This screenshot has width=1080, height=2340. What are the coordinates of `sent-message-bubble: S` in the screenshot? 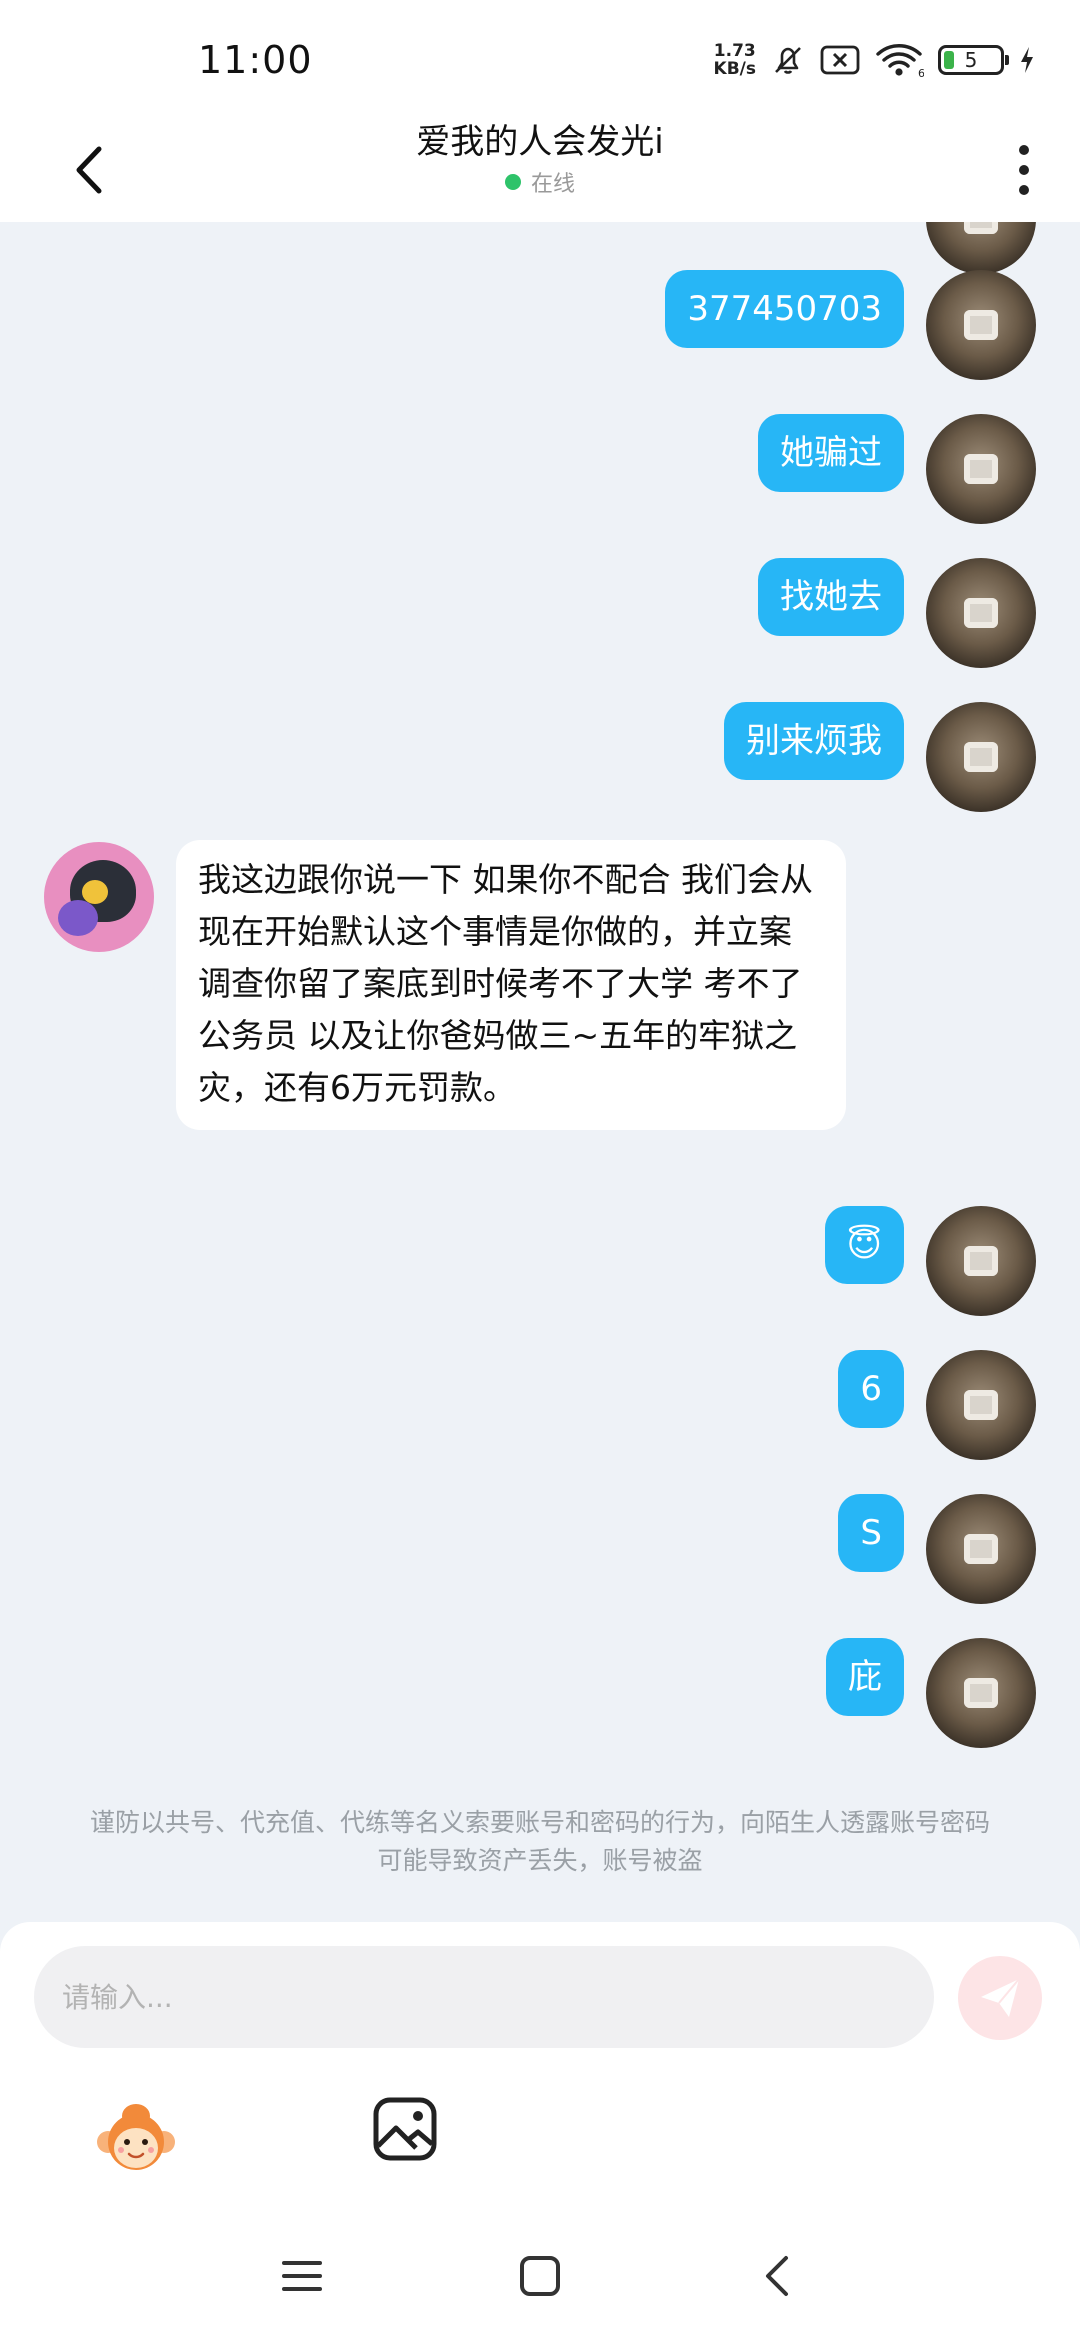 It's located at (871, 1533).